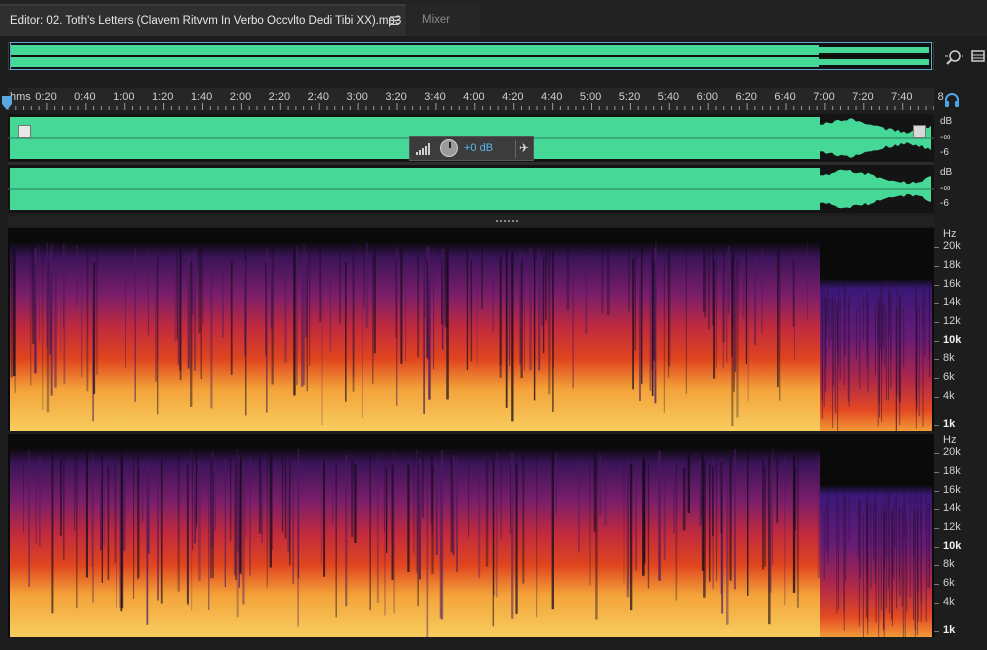  I want to click on splitter-grip-icon, so click(507, 221).